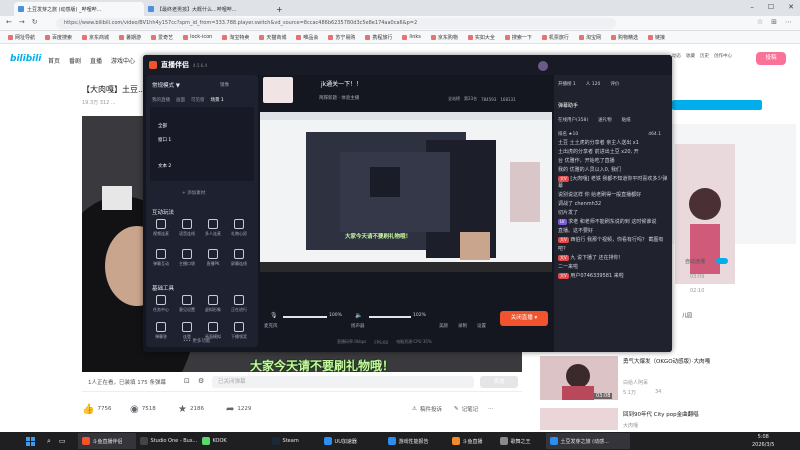 This screenshot has width=800, height=450. What do you see at coordinates (443, 326) in the screenshot?
I see `beauty-button: 美颜` at bounding box center [443, 326].